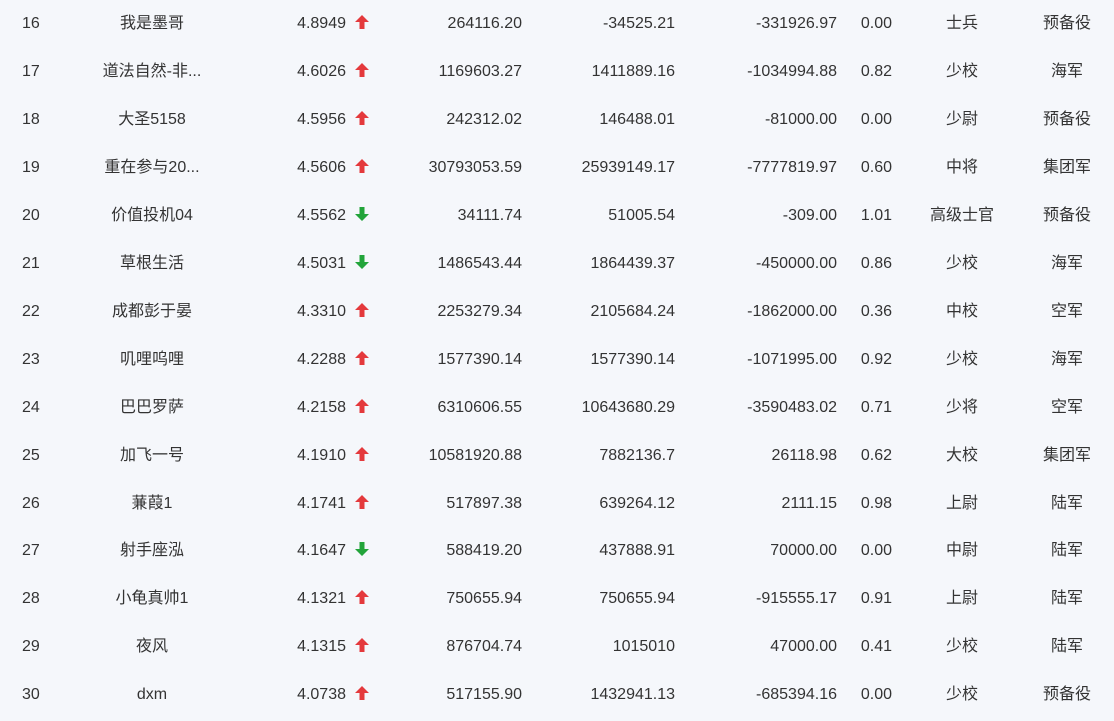 This screenshot has height=721, width=1114. I want to click on name-cell: 射手座泓, so click(151, 550).